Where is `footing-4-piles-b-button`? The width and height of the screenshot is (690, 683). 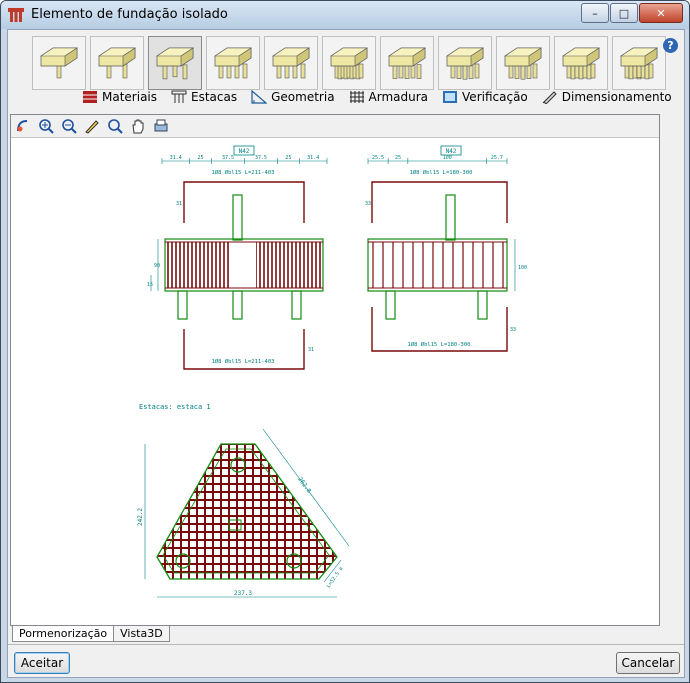 footing-4-piles-b-button is located at coordinates (291, 63).